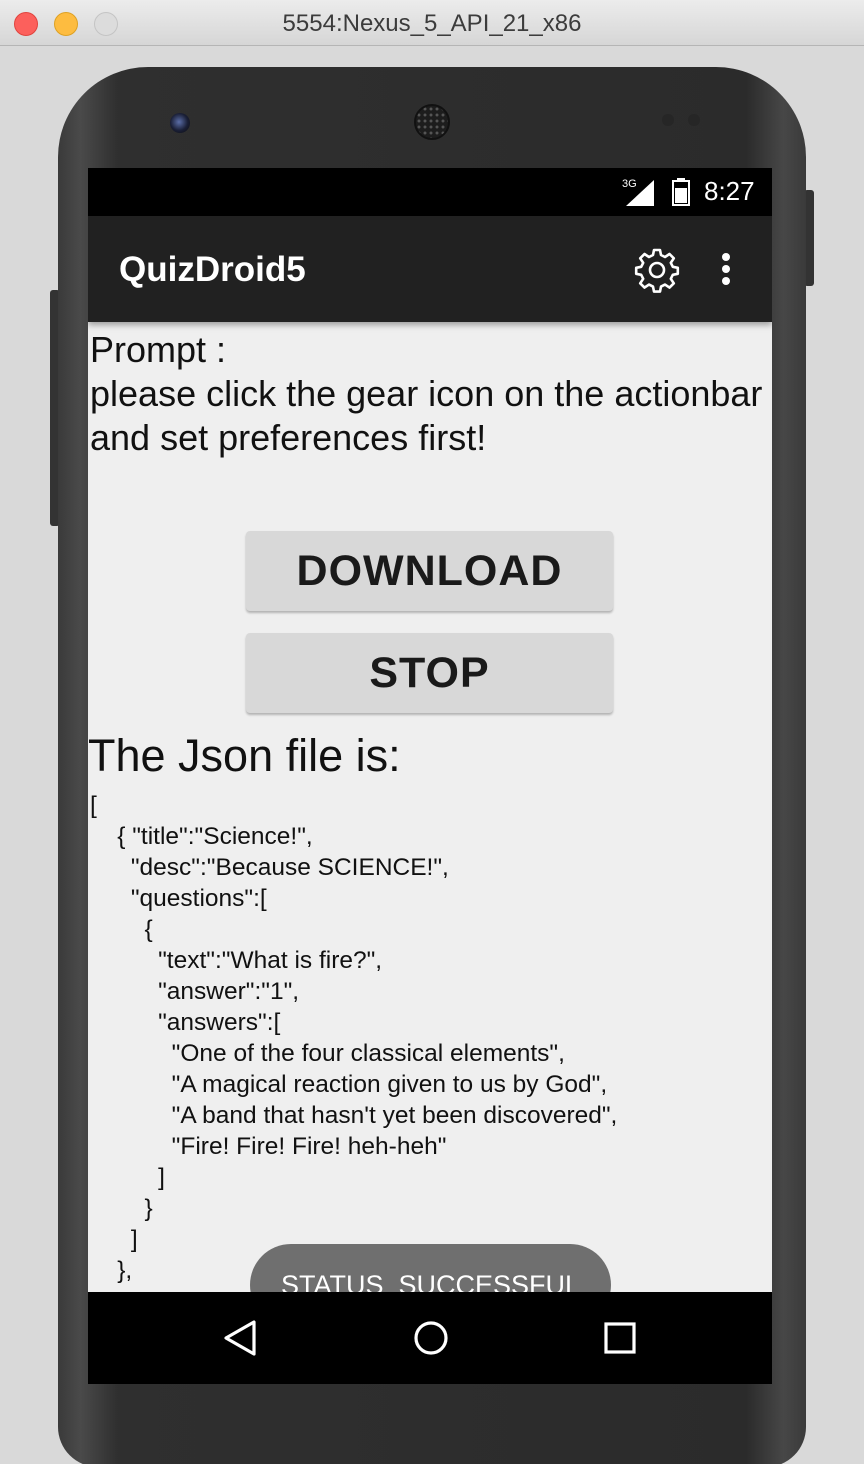  What do you see at coordinates (726, 269) in the screenshot?
I see `more-vert-icon` at bounding box center [726, 269].